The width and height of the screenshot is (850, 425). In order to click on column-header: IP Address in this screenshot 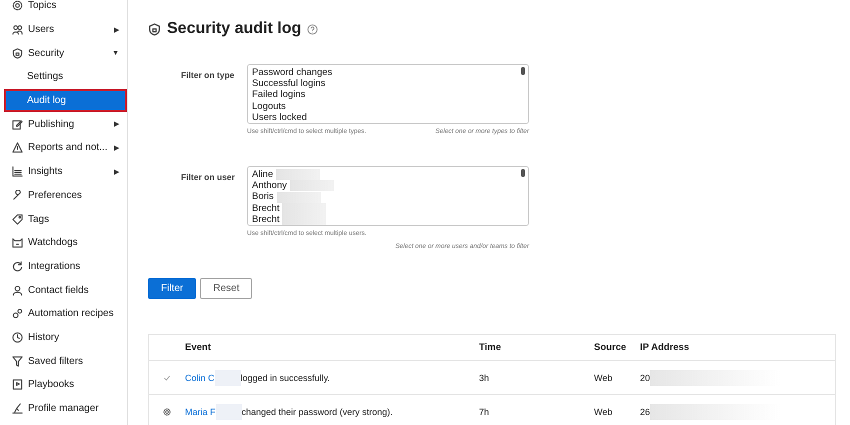, I will do `click(665, 347)`.